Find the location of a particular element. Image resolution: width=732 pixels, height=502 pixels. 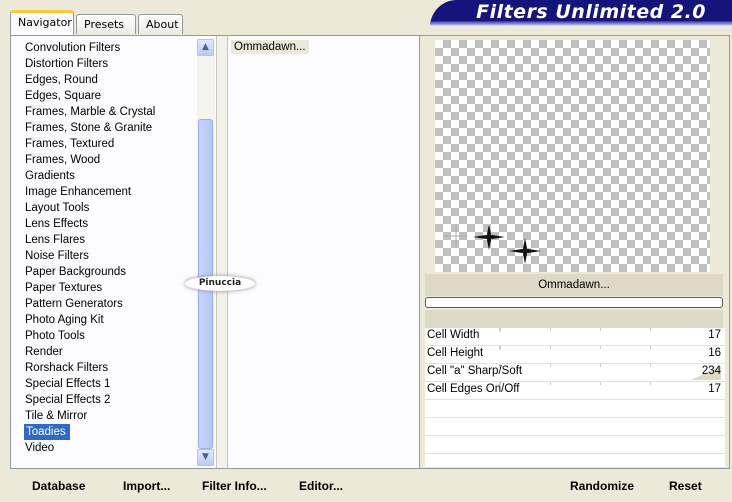

category-item: Paper Textures is located at coordinates (114, 288).